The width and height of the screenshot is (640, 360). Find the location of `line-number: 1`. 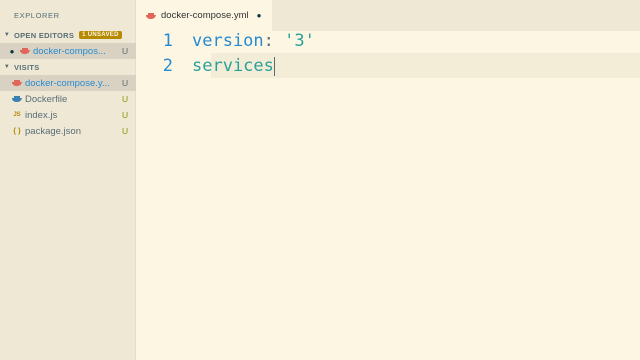

line-number: 1 is located at coordinates (167, 41).